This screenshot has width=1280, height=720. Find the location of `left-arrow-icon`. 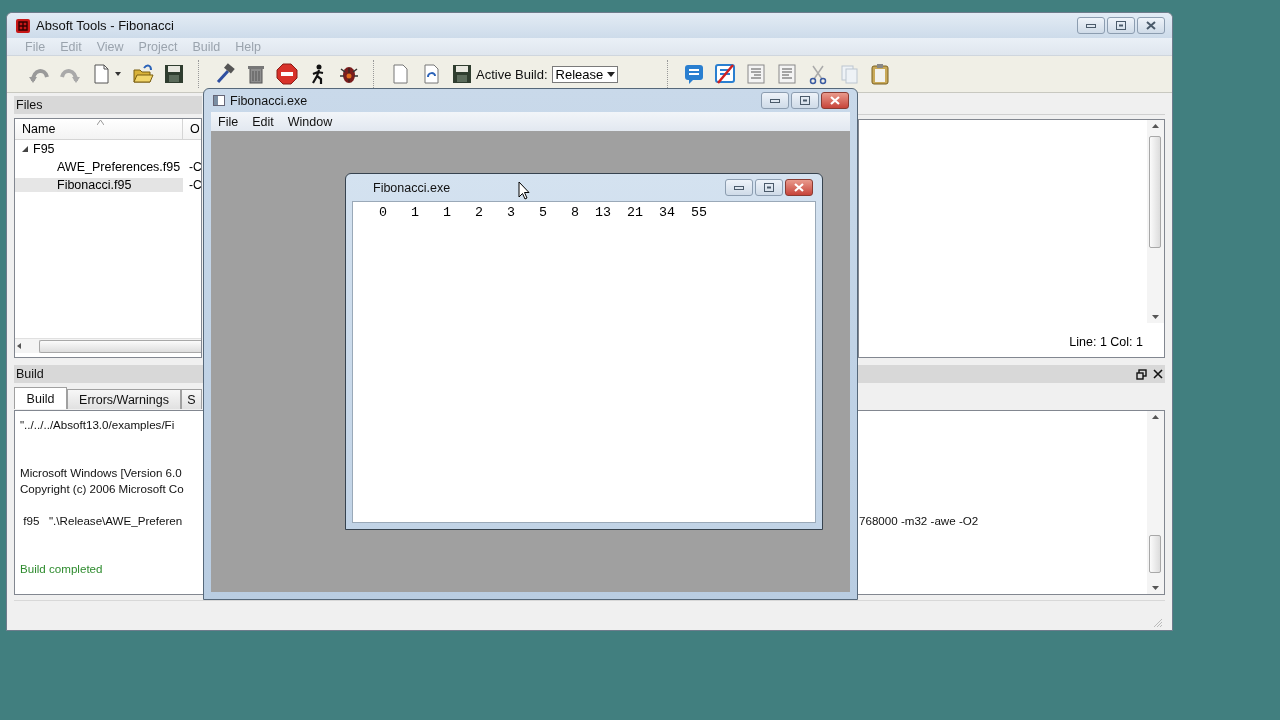

left-arrow-icon is located at coordinates (19, 346).